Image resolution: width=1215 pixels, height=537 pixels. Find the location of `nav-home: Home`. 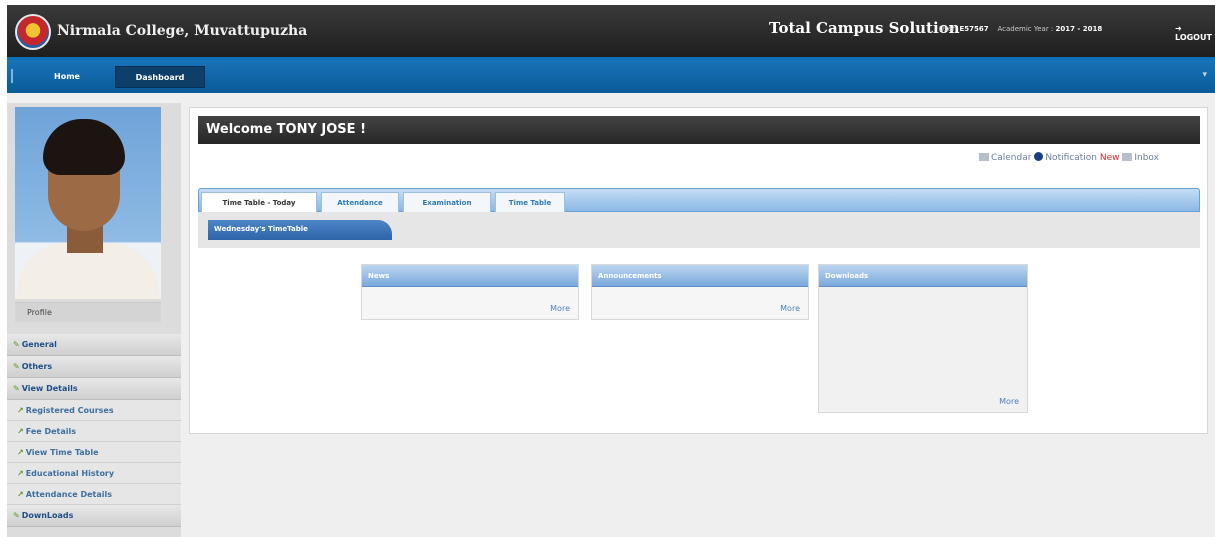

nav-home: Home is located at coordinates (67, 77).